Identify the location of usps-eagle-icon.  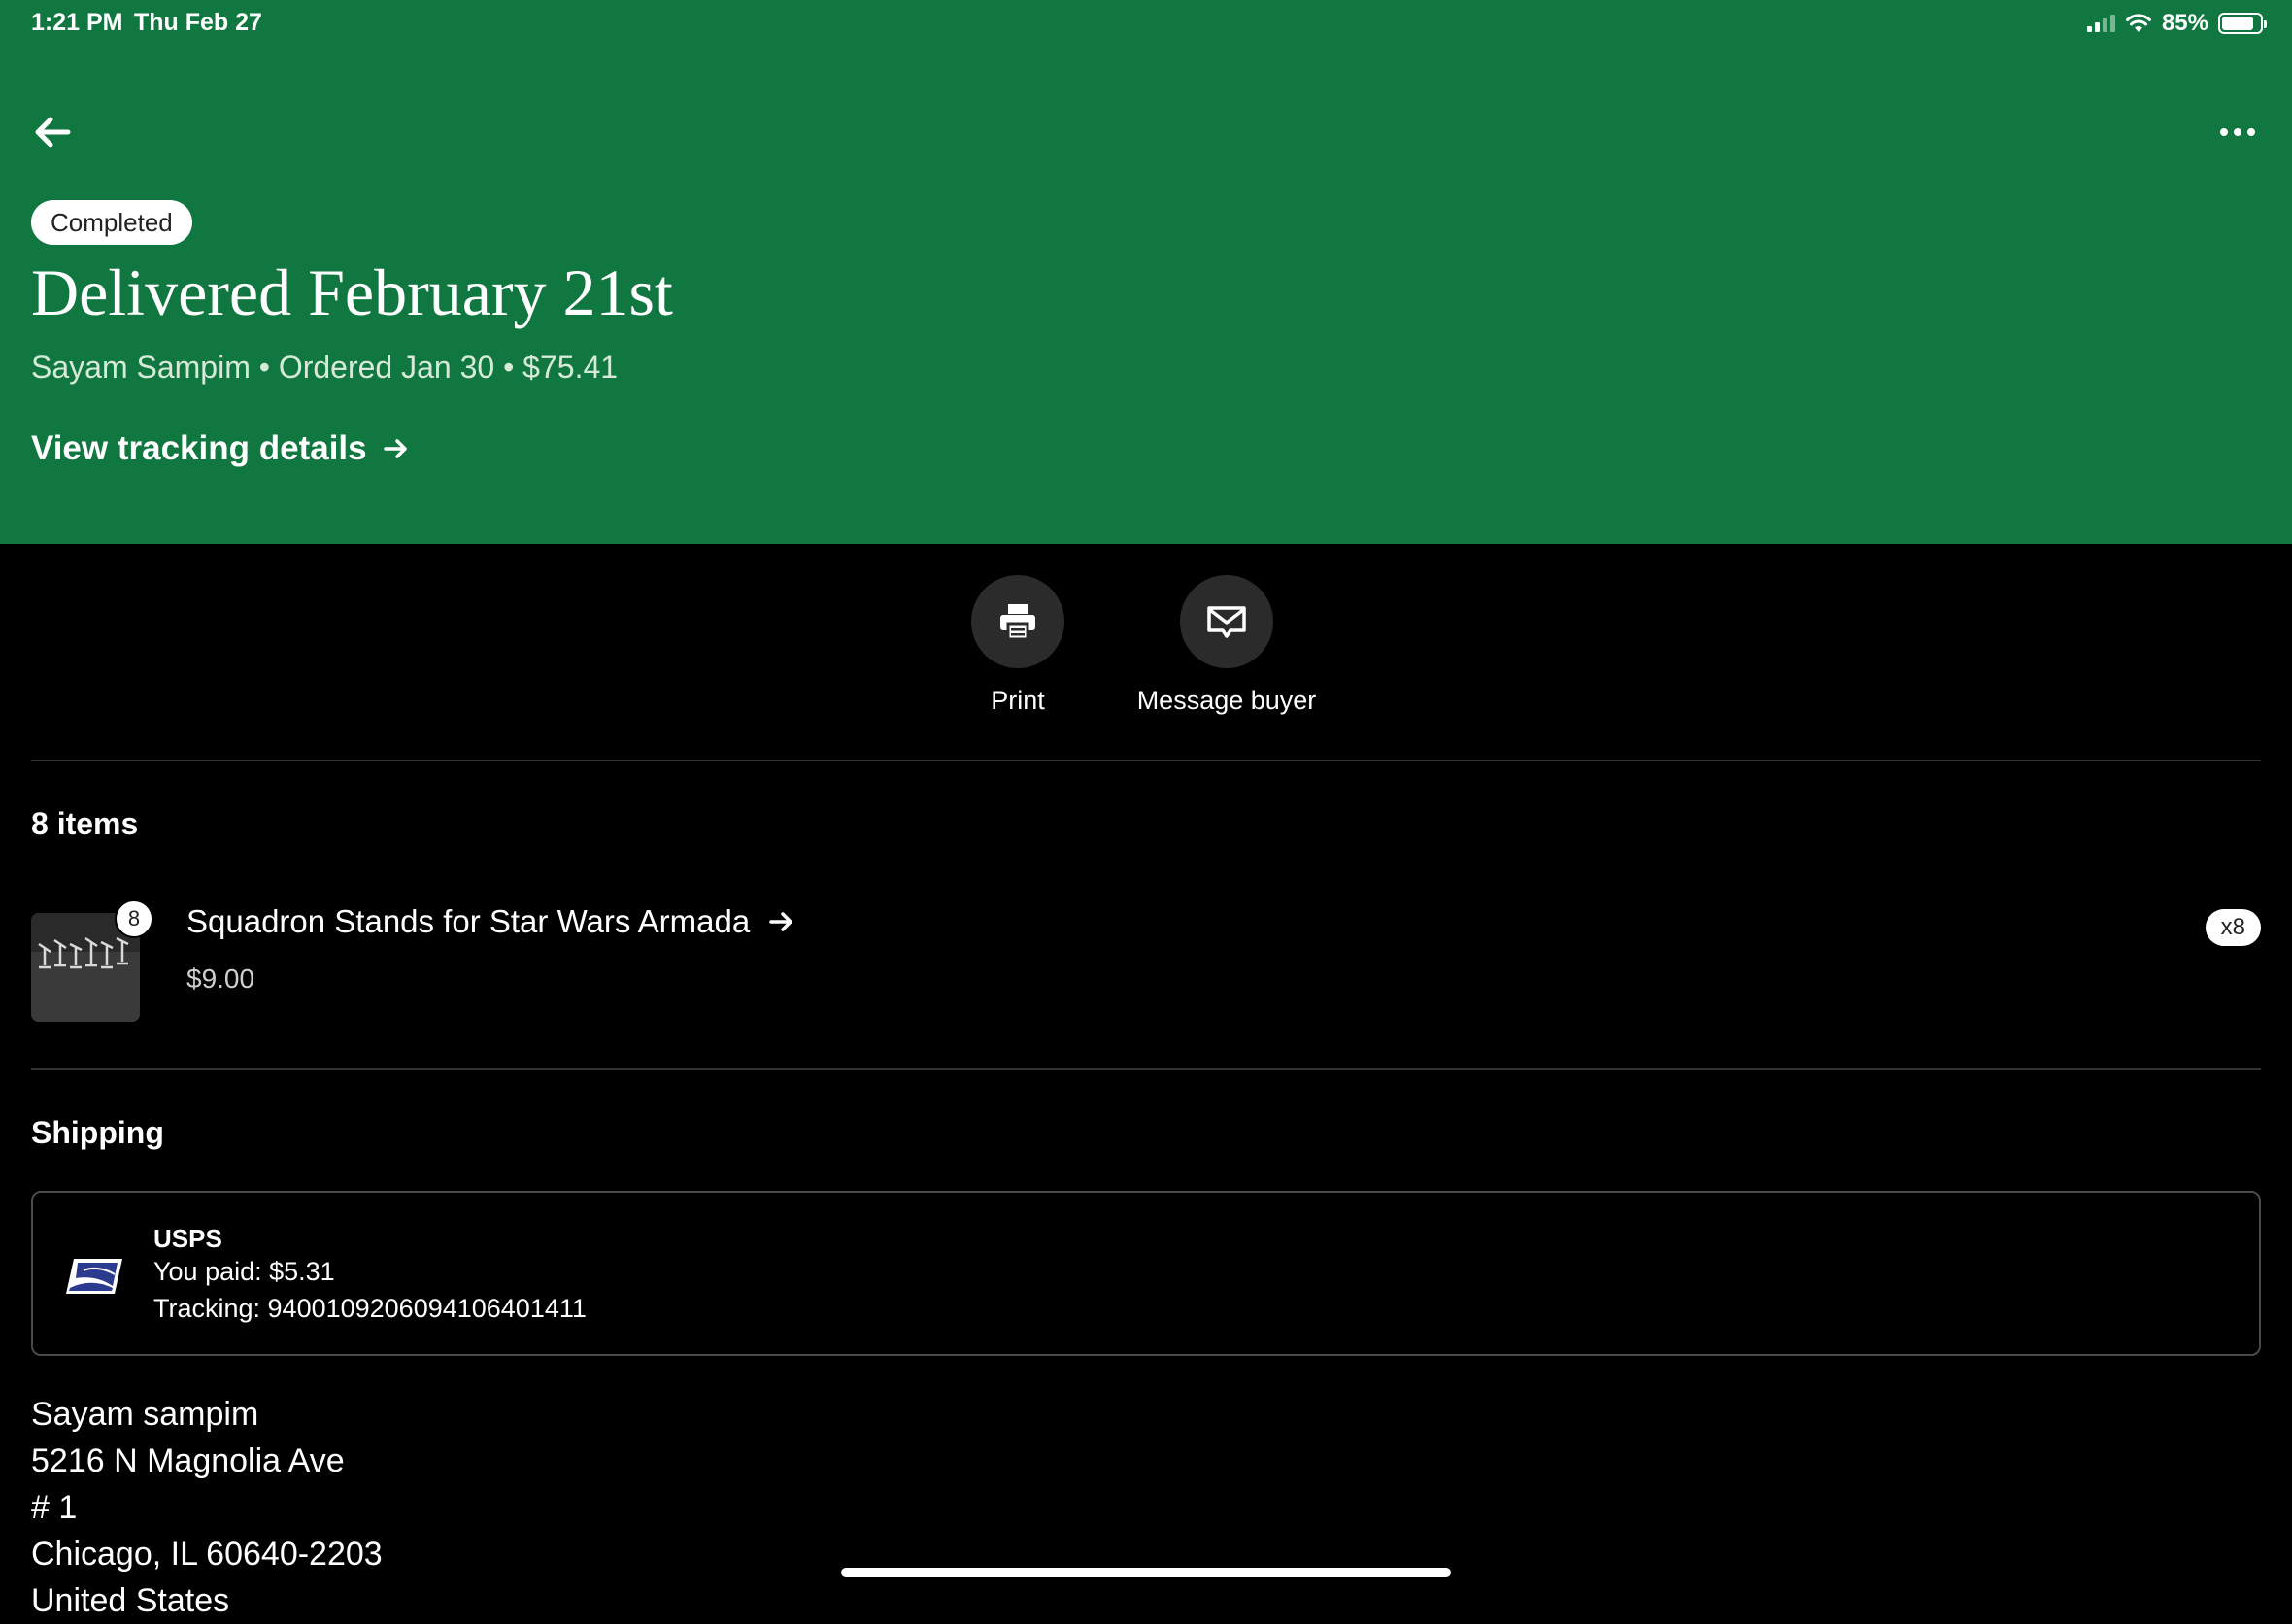
(94, 1276).